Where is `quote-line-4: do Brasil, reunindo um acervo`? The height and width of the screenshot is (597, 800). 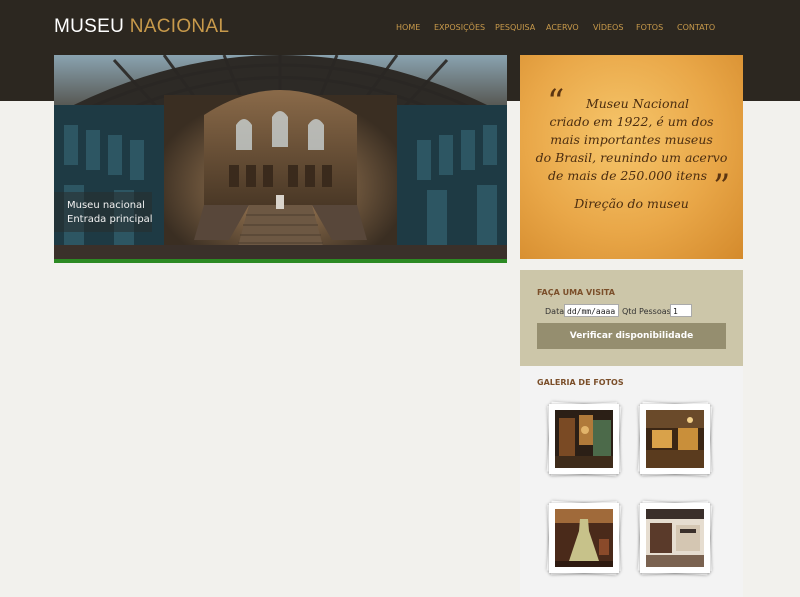
quote-line-4: do Brasil, reunindo um acervo is located at coordinates (631, 157).